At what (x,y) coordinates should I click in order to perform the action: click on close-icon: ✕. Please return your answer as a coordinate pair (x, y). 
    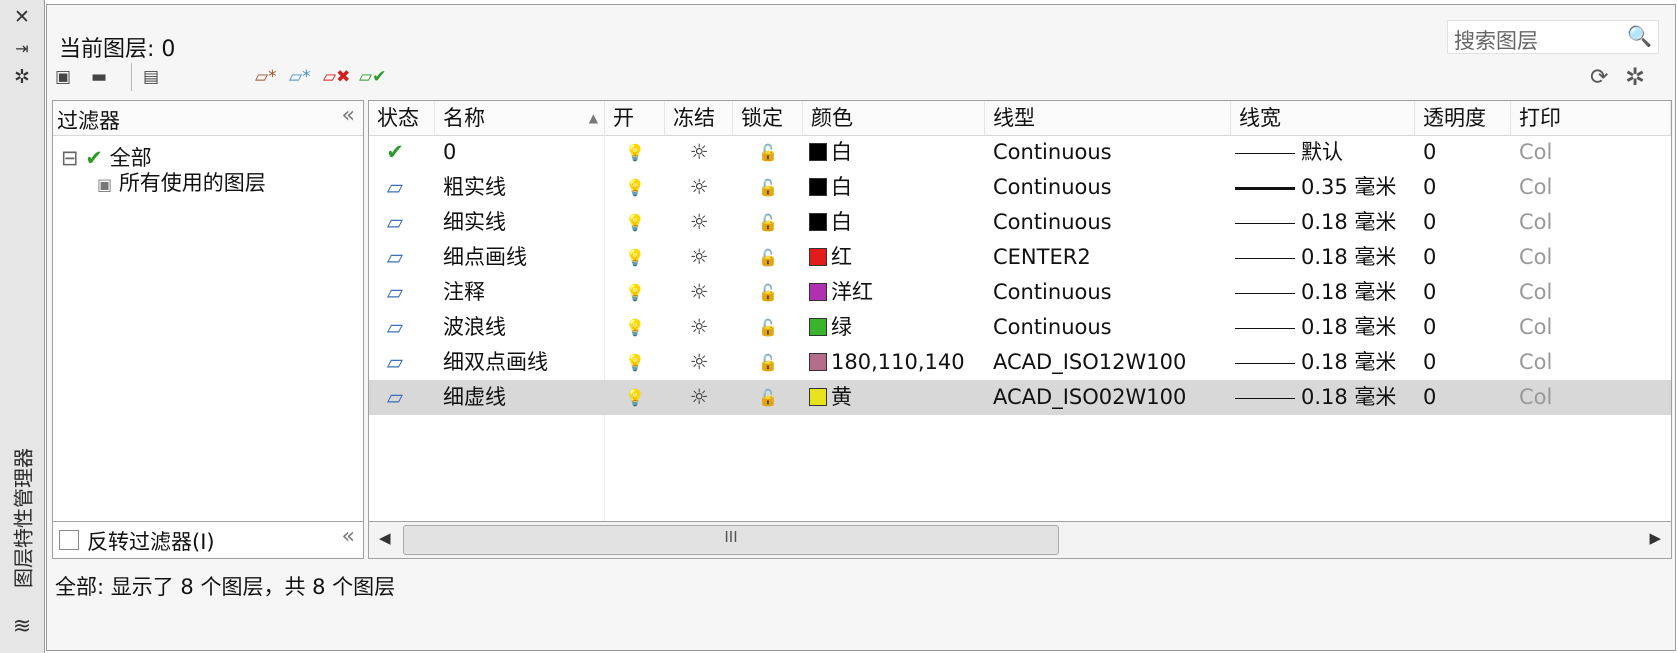
    Looking at the image, I should click on (22, 17).